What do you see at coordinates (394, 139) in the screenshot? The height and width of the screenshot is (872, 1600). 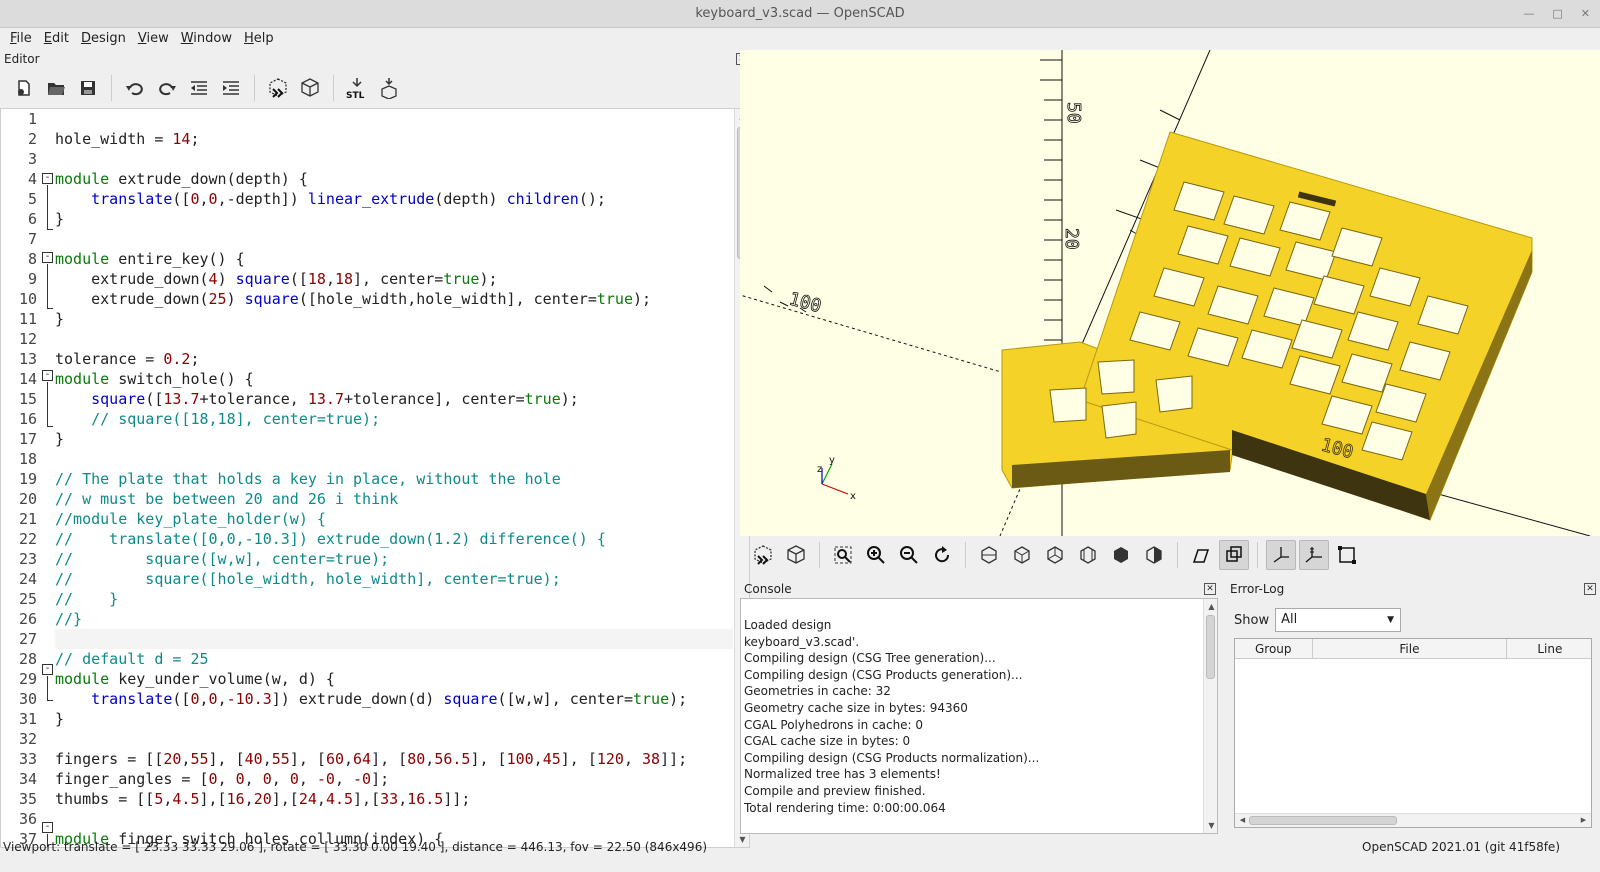 I see `code-line: hole_width = 14;` at bounding box center [394, 139].